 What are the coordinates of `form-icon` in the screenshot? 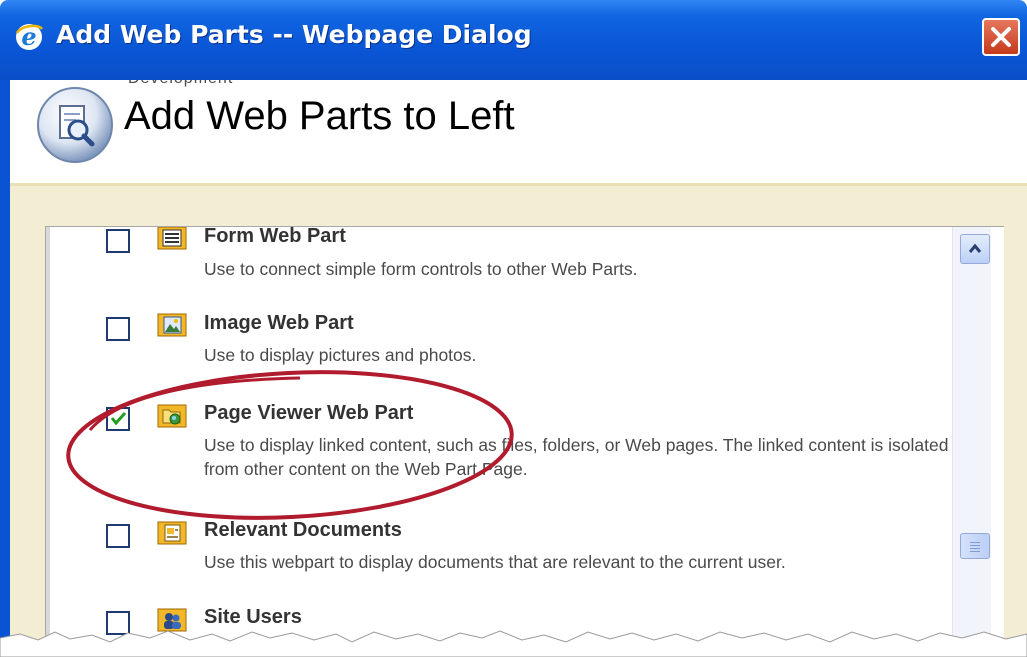 It's located at (172, 238).